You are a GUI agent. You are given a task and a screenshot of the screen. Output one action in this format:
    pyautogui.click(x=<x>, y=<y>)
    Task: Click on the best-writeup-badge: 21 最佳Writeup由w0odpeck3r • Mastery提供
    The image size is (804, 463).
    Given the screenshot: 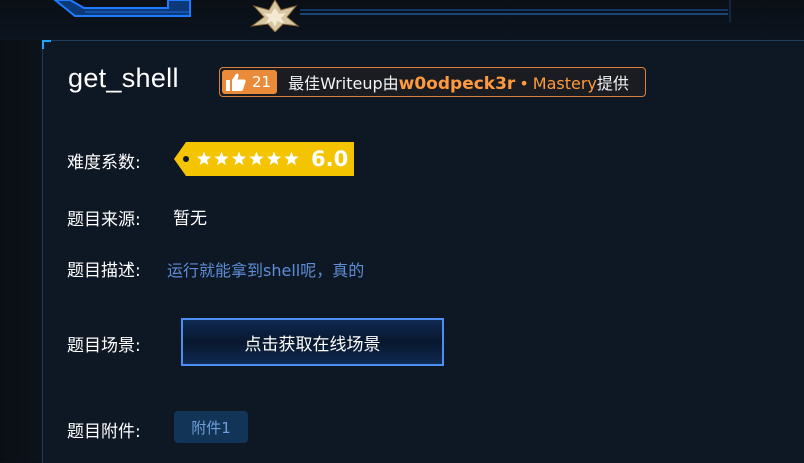 What is the action you would take?
    pyautogui.click(x=432, y=82)
    